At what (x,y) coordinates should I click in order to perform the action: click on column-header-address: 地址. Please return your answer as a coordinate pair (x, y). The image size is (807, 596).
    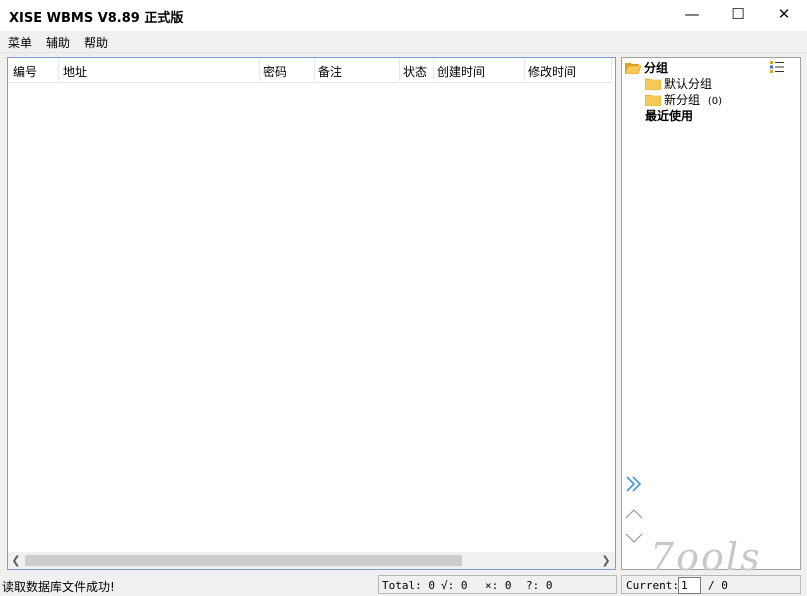
    Looking at the image, I should click on (75, 71).